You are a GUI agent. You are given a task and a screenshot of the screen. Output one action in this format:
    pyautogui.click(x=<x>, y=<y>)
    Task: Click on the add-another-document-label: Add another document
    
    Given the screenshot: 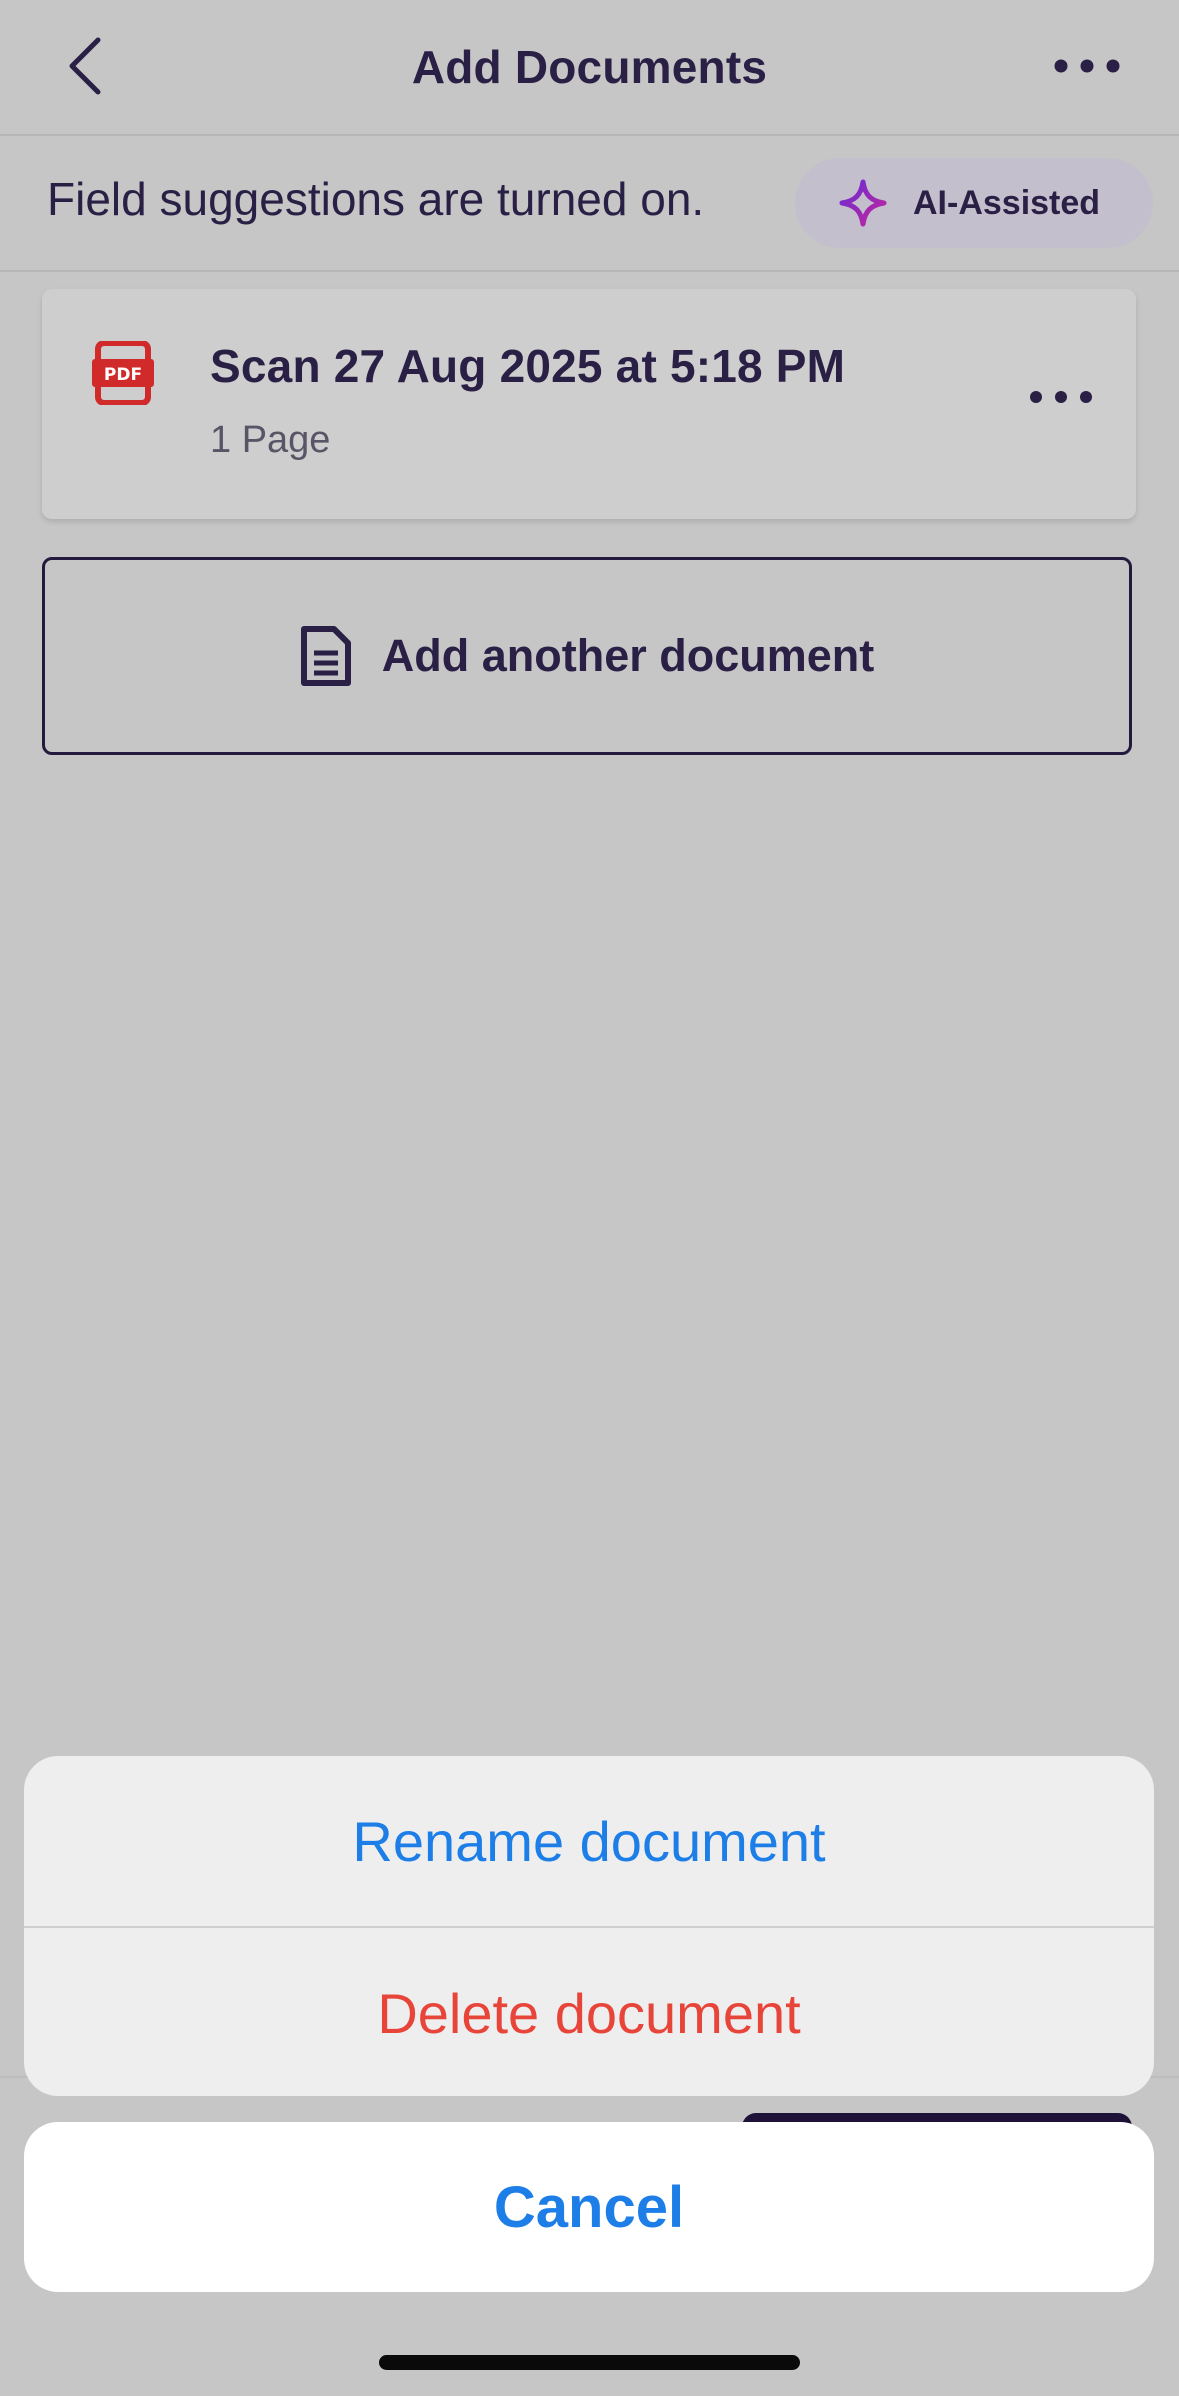 What is the action you would take?
    pyautogui.click(x=628, y=655)
    